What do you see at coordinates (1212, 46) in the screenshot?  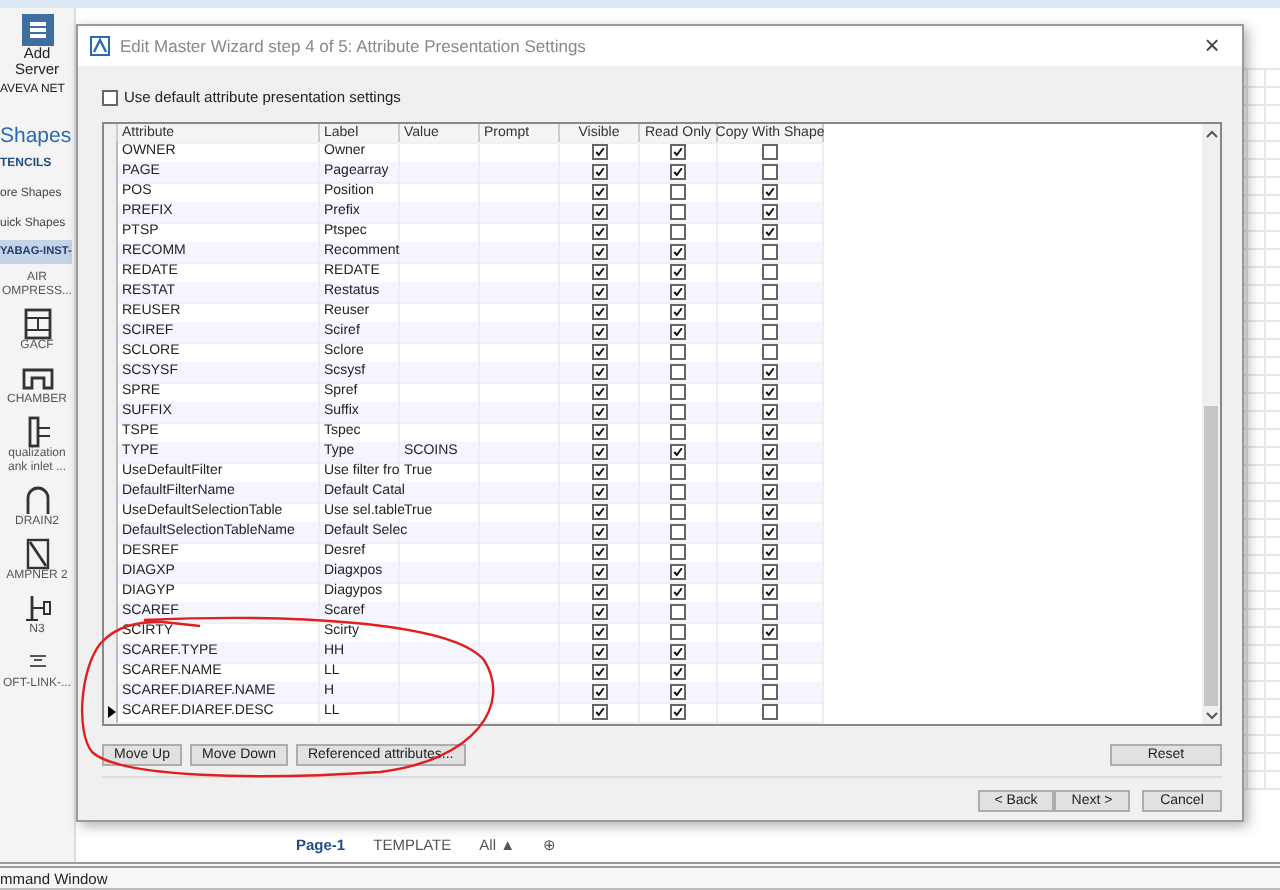 I see `close-button: ×` at bounding box center [1212, 46].